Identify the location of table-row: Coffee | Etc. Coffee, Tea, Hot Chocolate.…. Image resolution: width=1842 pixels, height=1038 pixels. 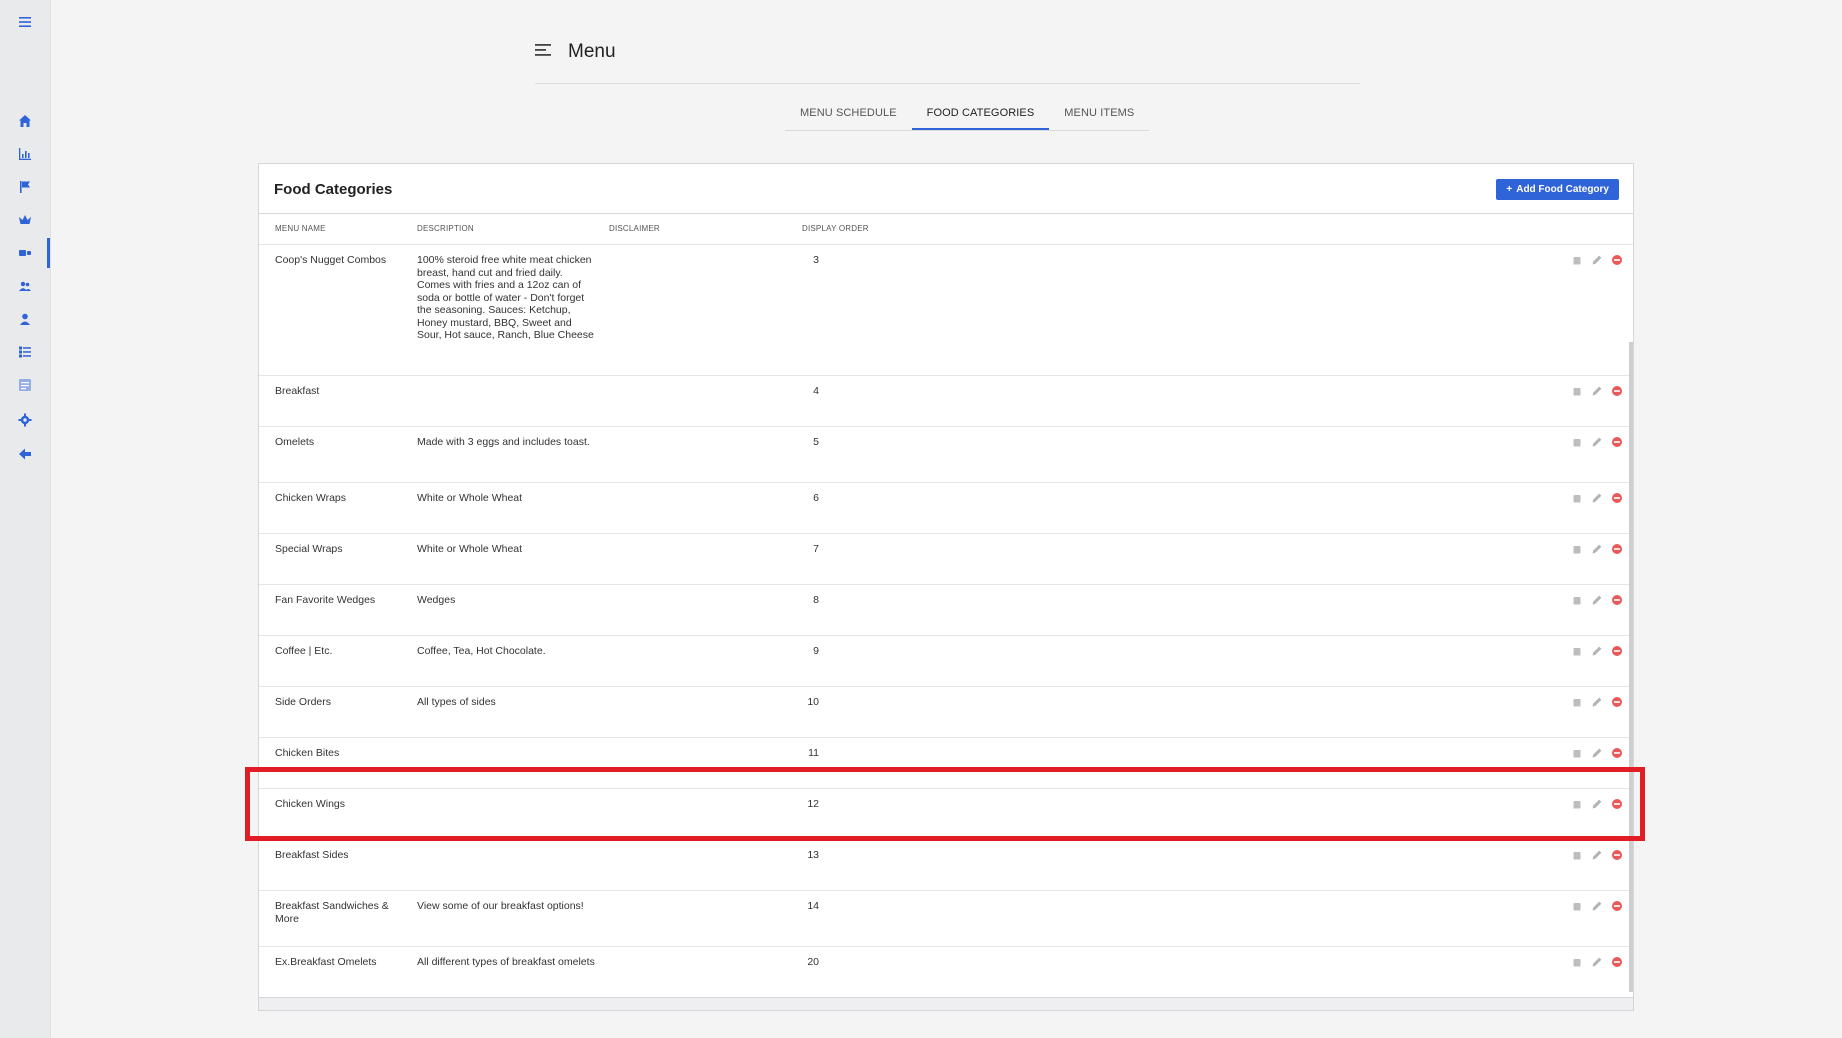
(946, 661).